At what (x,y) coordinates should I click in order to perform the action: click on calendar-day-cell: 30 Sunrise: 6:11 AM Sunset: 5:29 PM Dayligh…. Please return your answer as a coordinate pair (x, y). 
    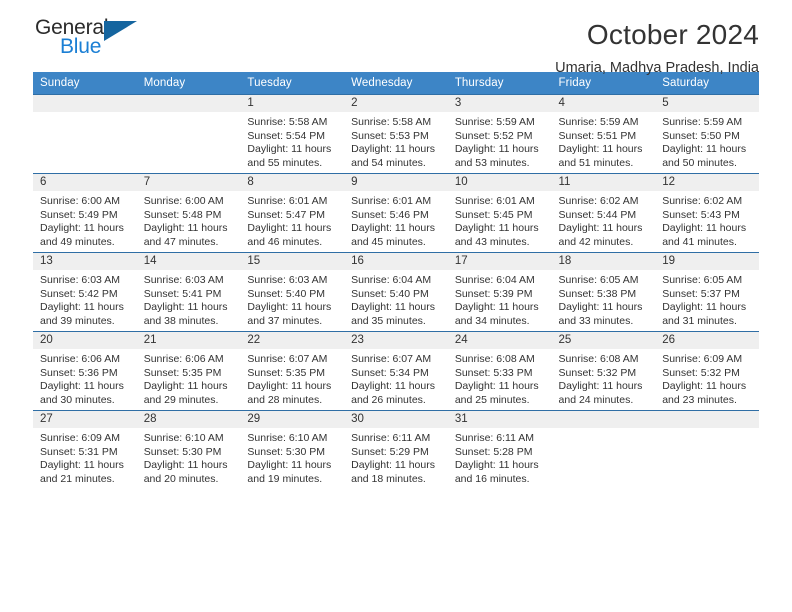
    Looking at the image, I should click on (396, 449).